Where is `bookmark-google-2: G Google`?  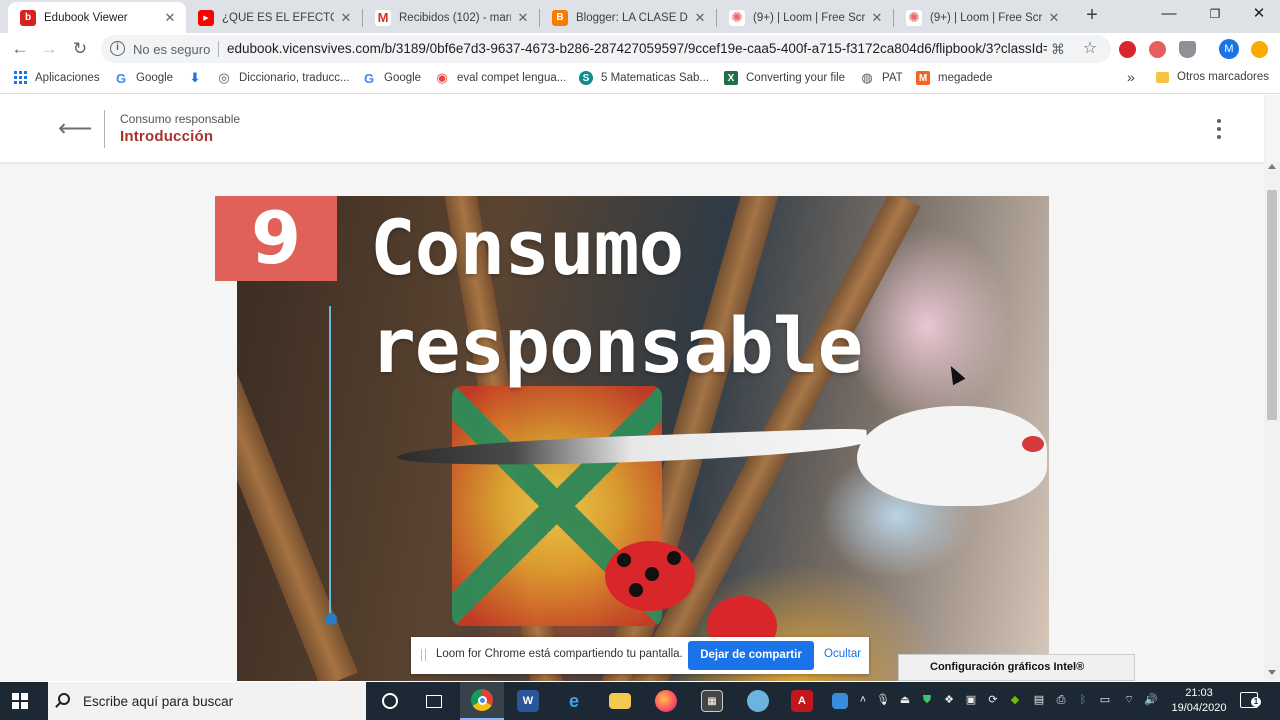 bookmark-google-2: G Google is located at coordinates (392, 78).